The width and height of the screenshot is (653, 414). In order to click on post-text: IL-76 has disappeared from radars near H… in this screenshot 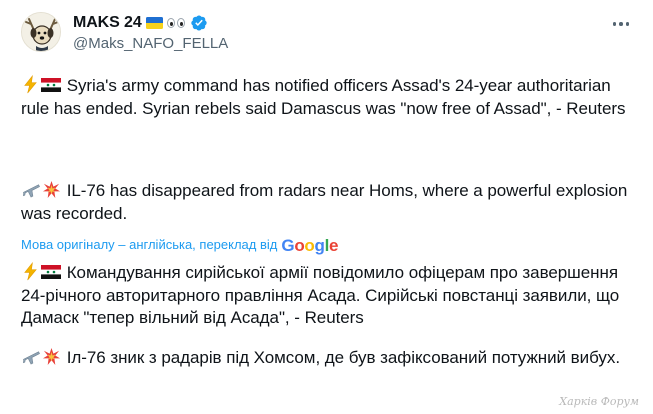, I will do `click(324, 202)`.